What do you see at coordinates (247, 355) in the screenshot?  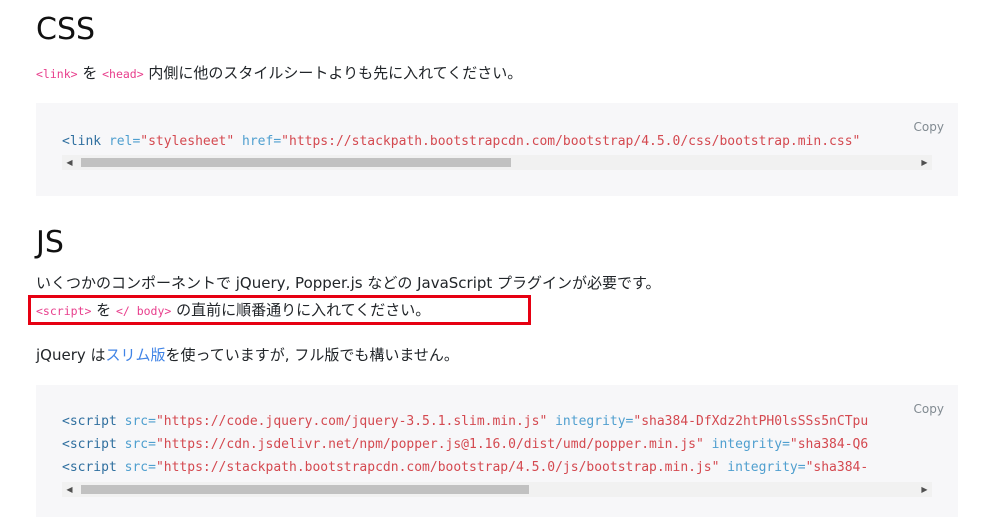 I see `jquery-note: jQuery はスリム版を使っていますが, フル版でも構いません。` at bounding box center [247, 355].